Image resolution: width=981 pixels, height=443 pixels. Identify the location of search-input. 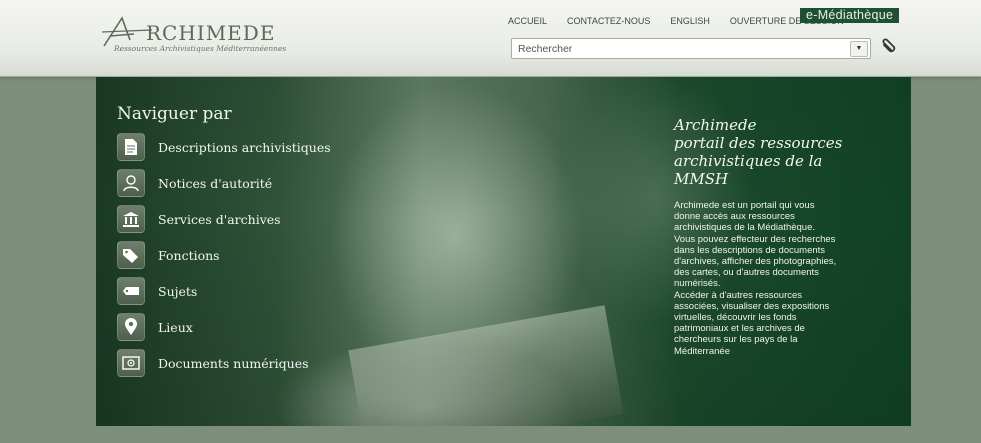
(680, 48).